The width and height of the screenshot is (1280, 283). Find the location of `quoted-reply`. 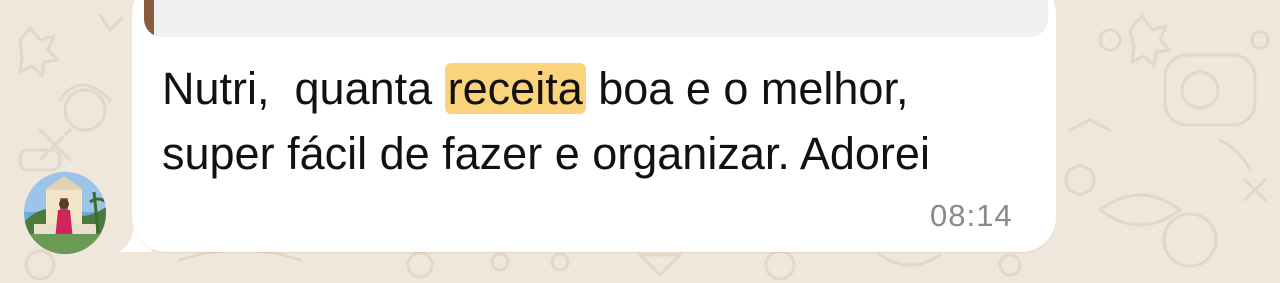

quoted-reply is located at coordinates (596, 18).